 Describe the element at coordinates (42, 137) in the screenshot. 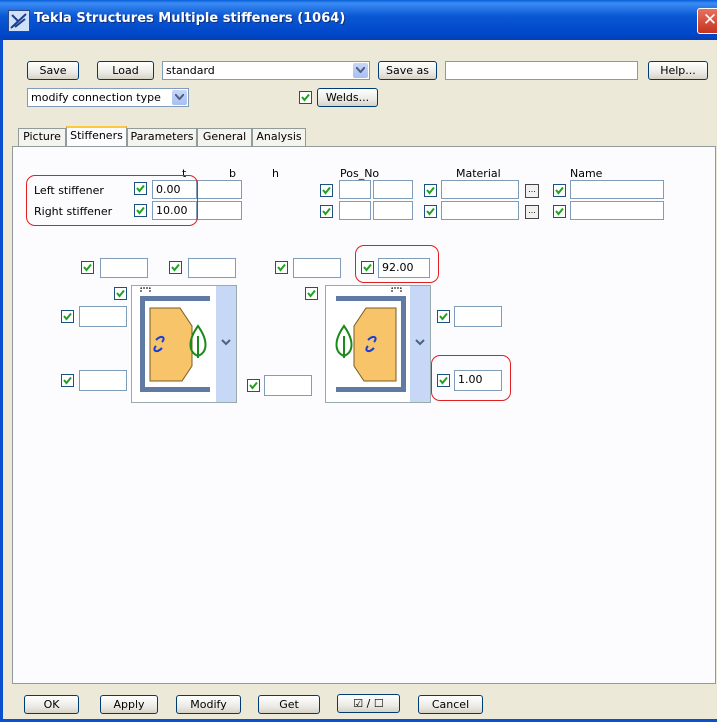

I see `tab-picture: Picture` at that location.